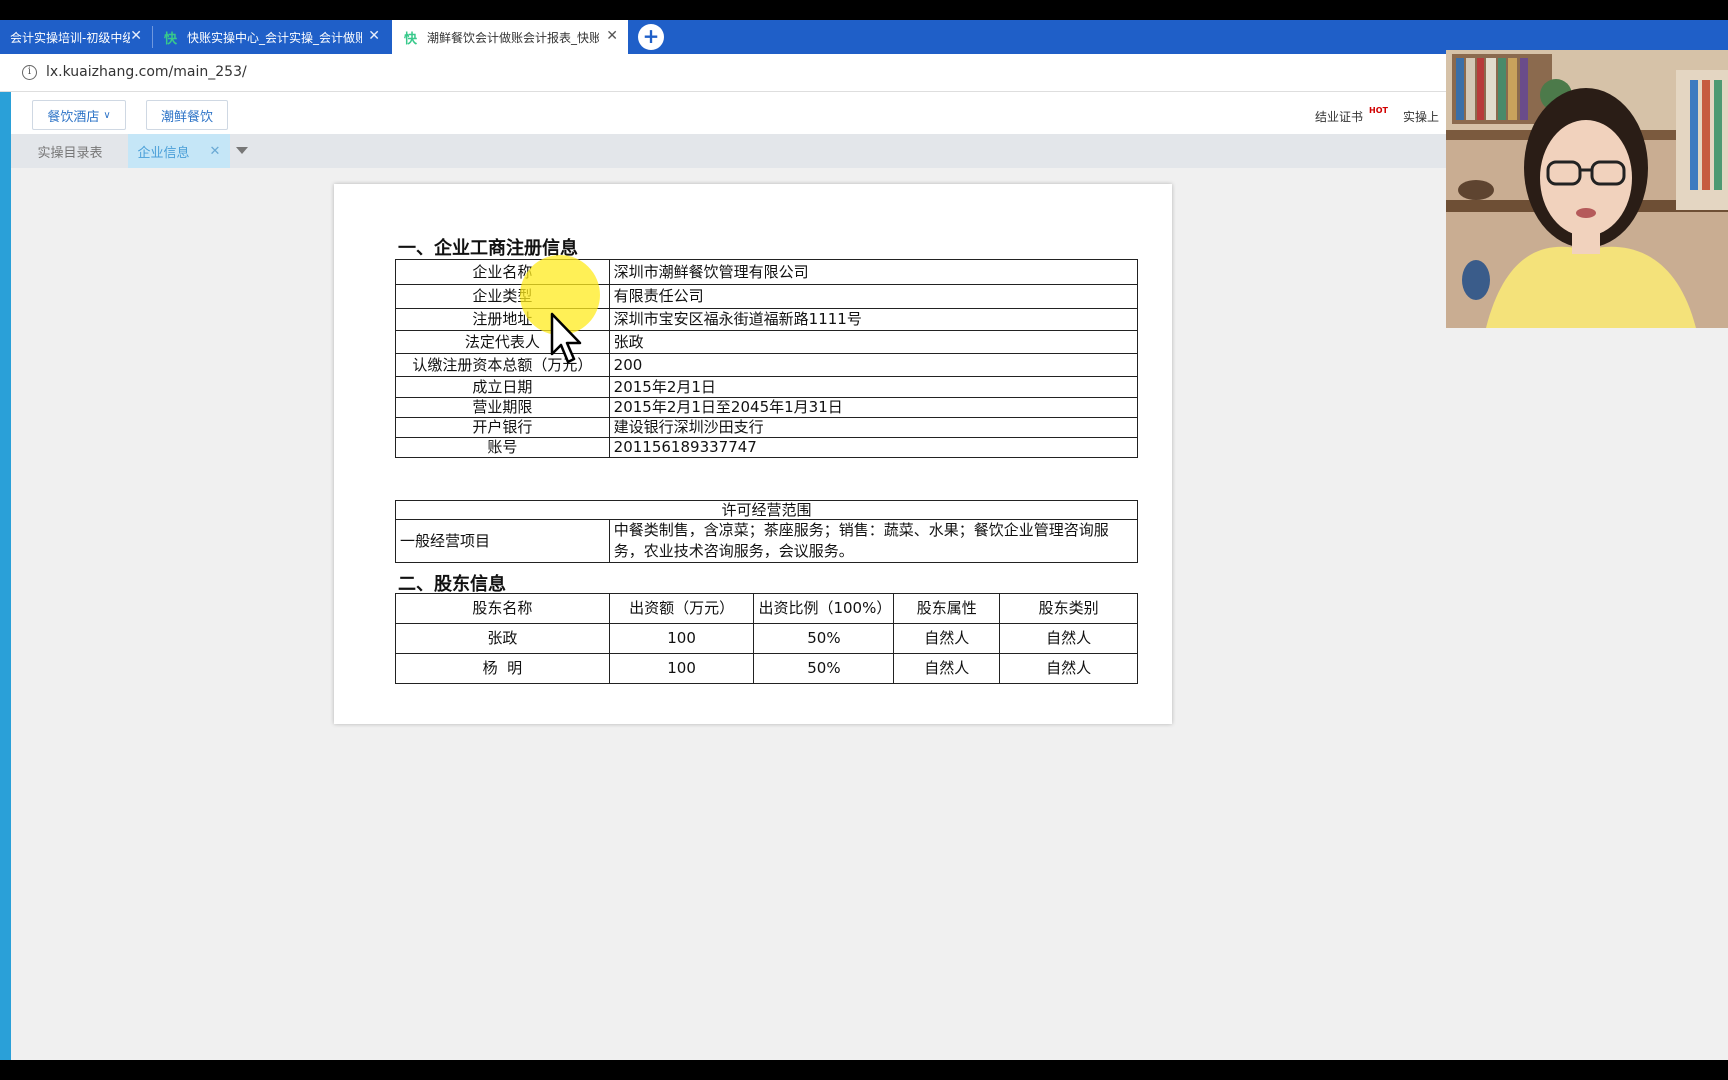 This screenshot has width=1728, height=1080. Describe the element at coordinates (873, 272) in the screenshot. I see `row-value: 深圳市潮鲜餐饮管理有限公司` at that location.